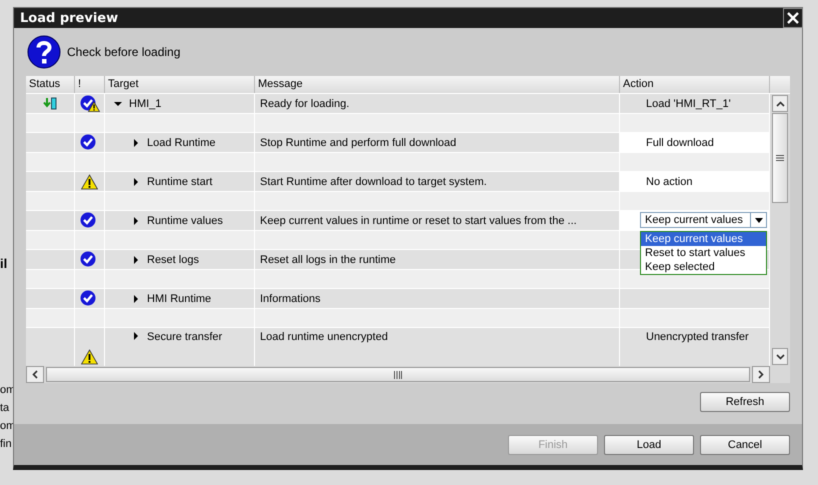  I want to click on target-name: Runtime start, so click(179, 182).